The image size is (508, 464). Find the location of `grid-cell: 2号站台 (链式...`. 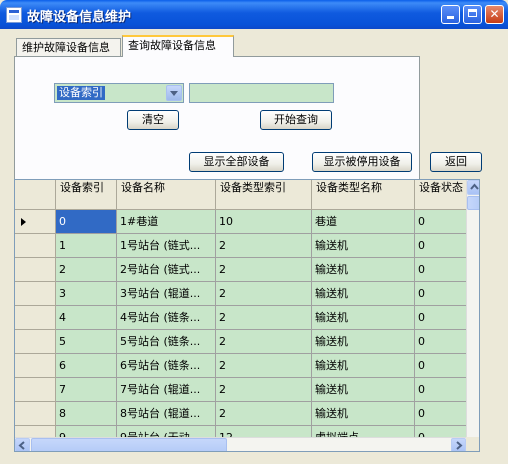

grid-cell: 2号站台 (链式... is located at coordinates (166, 270).